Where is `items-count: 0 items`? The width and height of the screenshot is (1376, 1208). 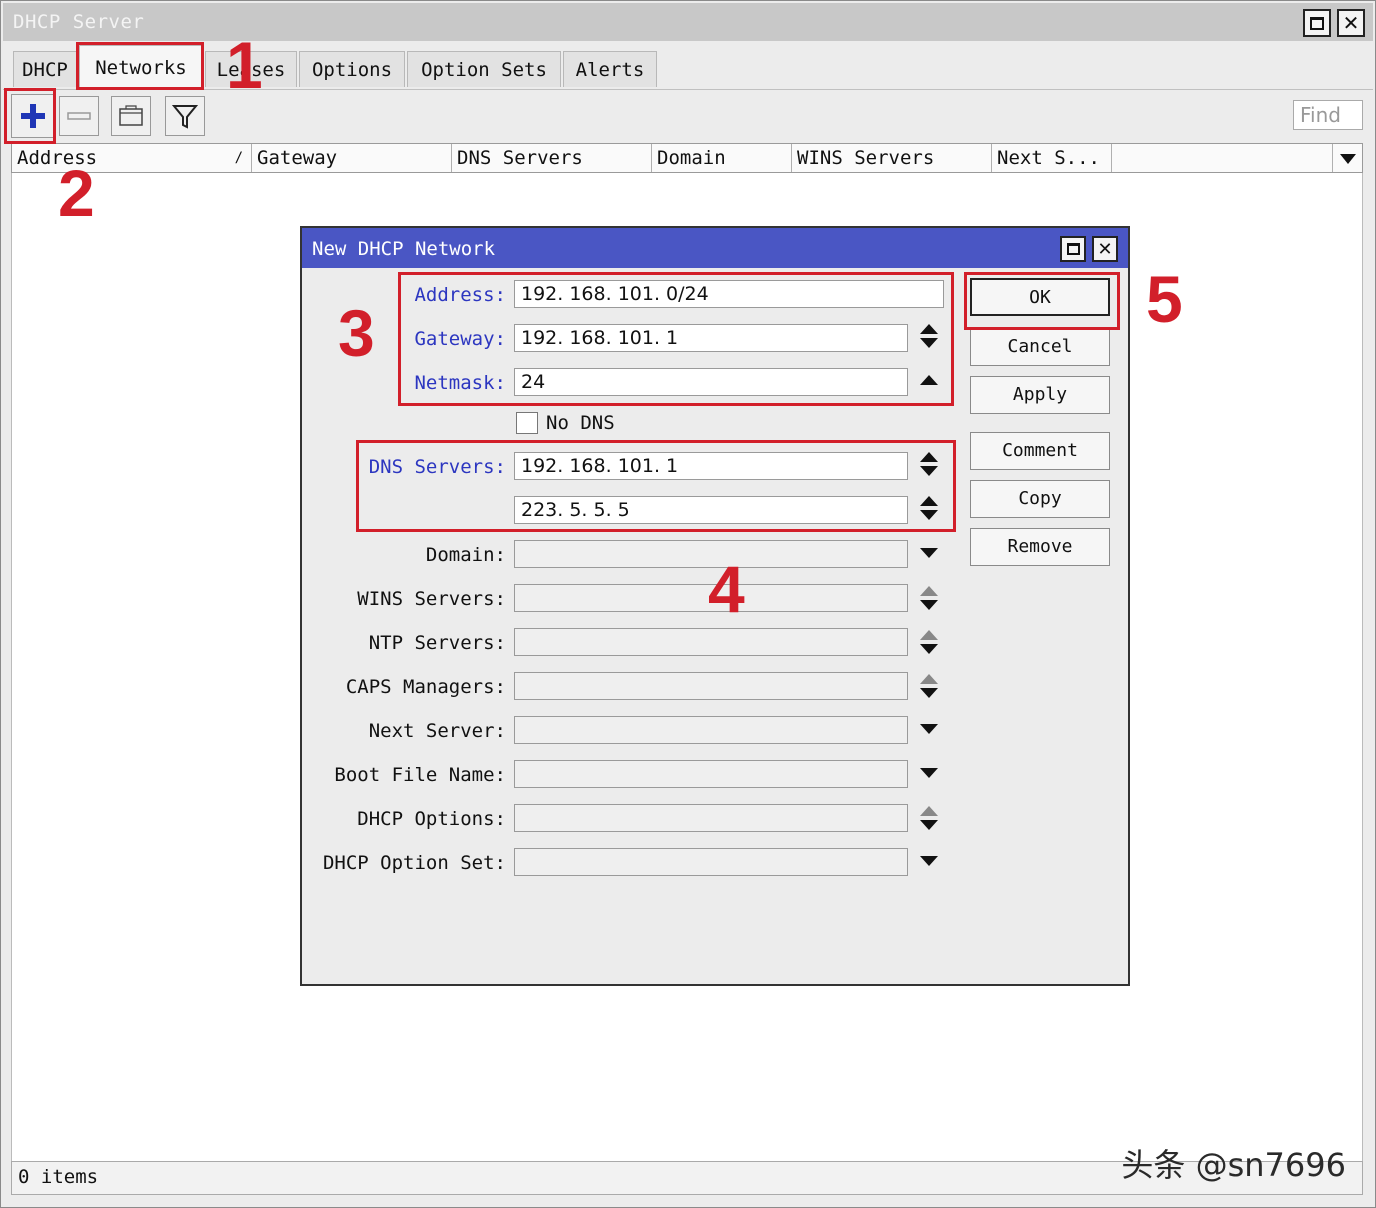
items-count: 0 items is located at coordinates (58, 1177).